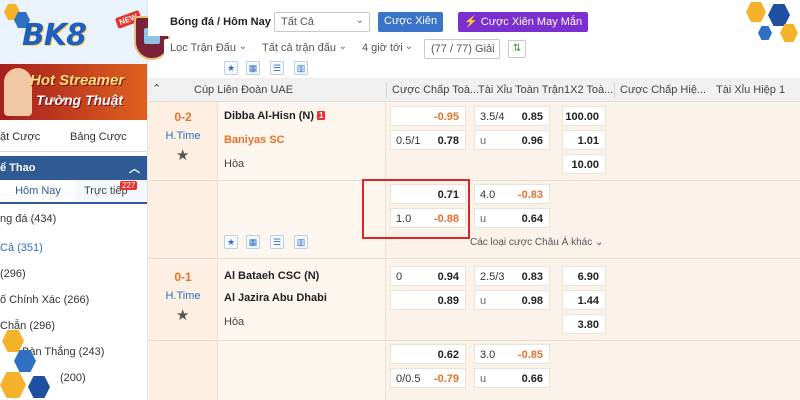 The width and height of the screenshot is (800, 400). I want to click on tab-bet-slip: Bảng Cược, so click(98, 137).